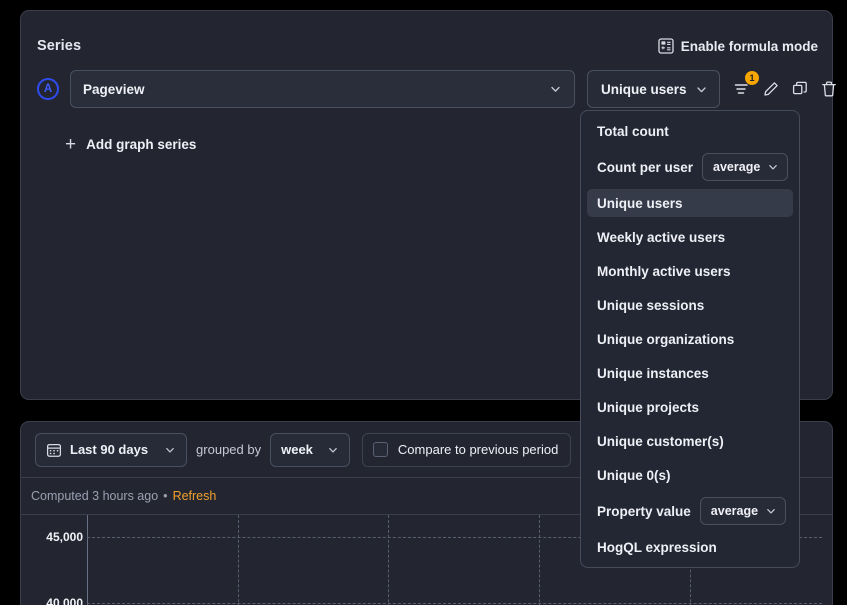  I want to click on enable-formula-mode-label: Enable formula mode, so click(749, 46).